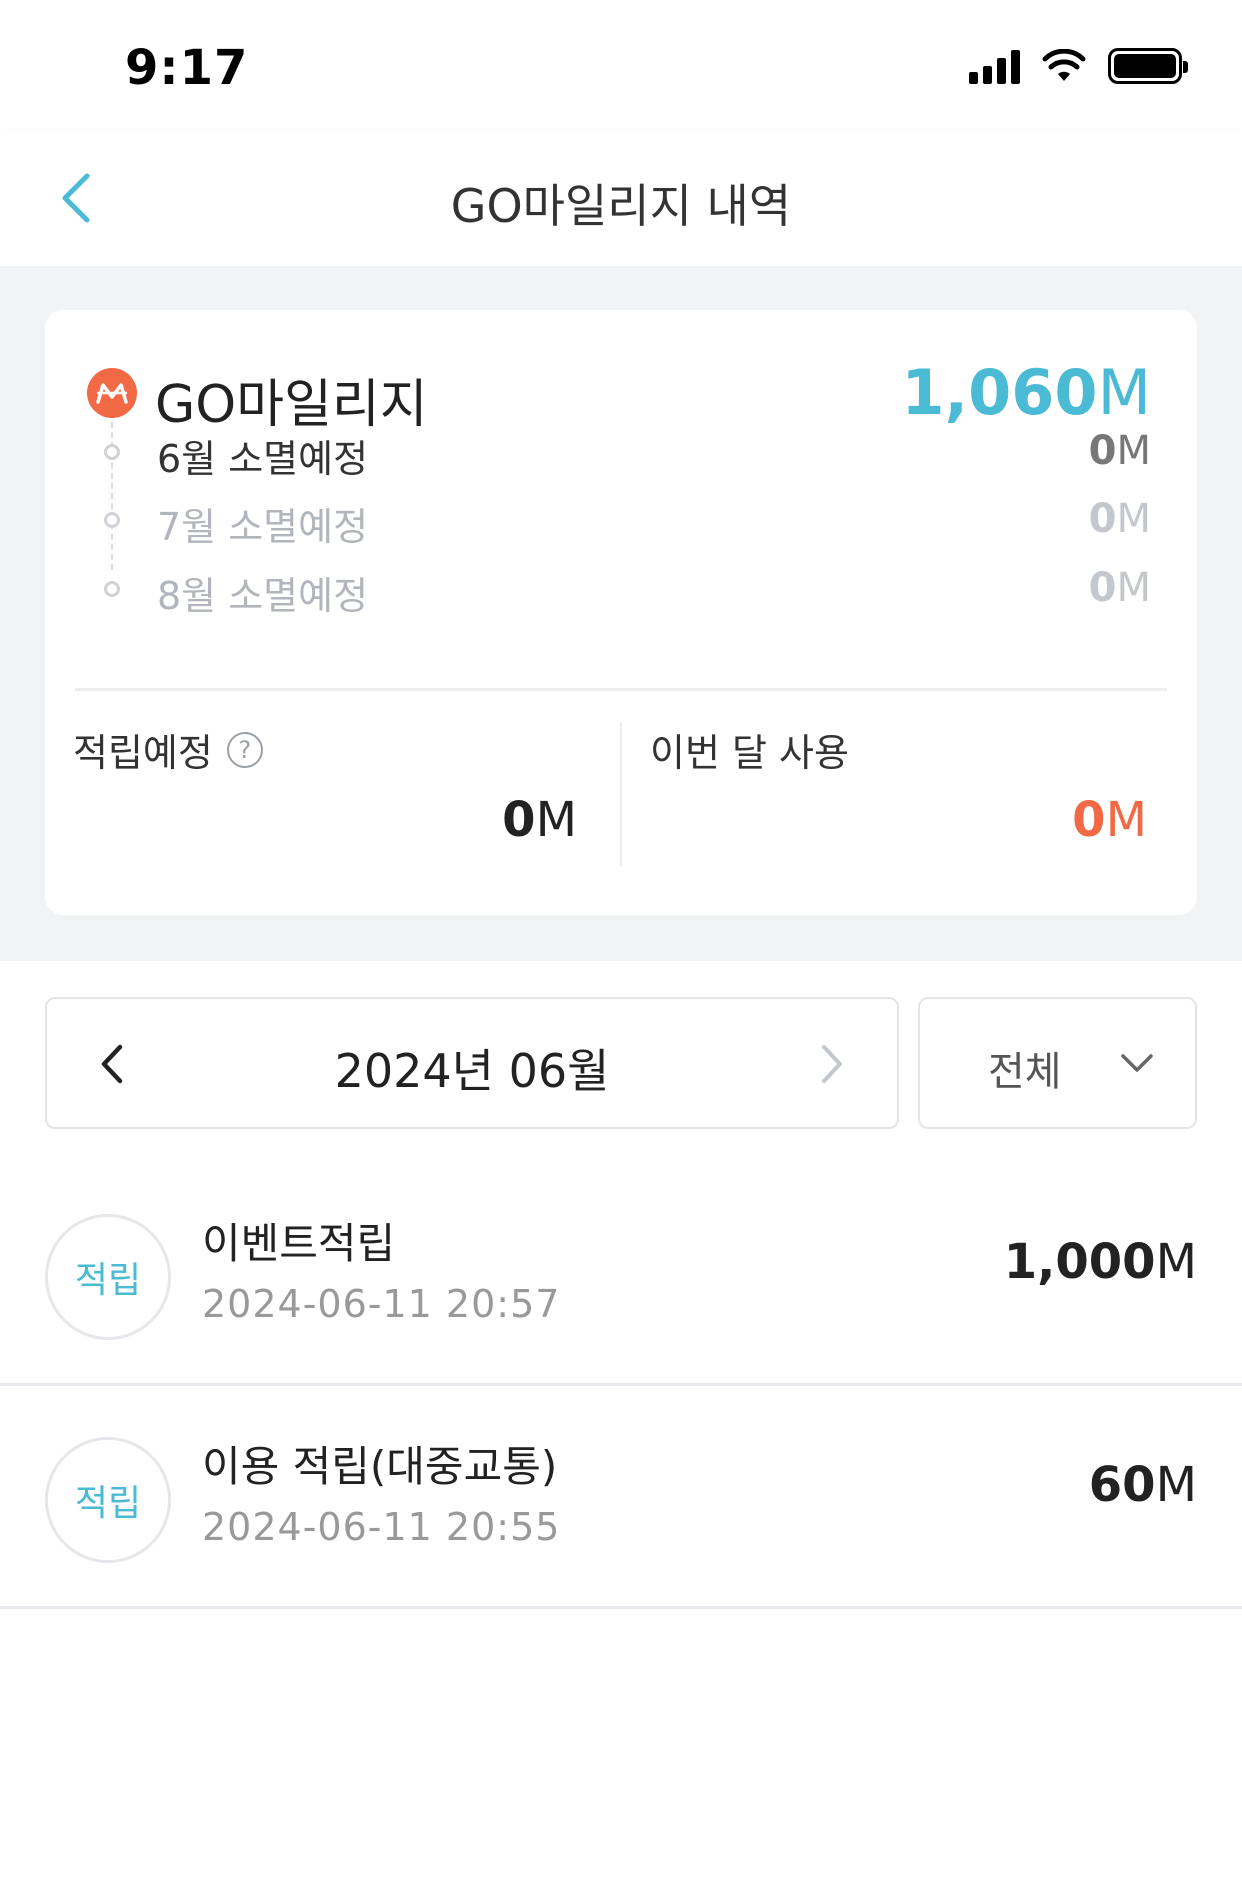  I want to click on transaction-amount-value: 60, so click(1122, 1485).